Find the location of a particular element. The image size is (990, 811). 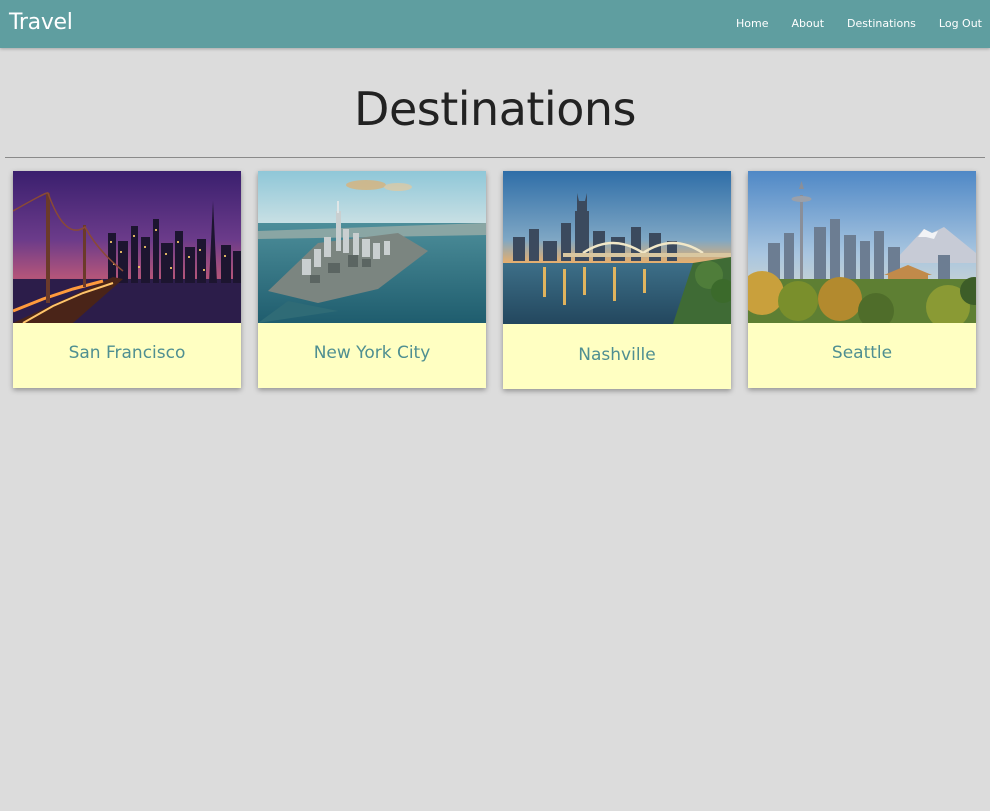

destination-card-new-york-city: New York City is located at coordinates (372, 279).